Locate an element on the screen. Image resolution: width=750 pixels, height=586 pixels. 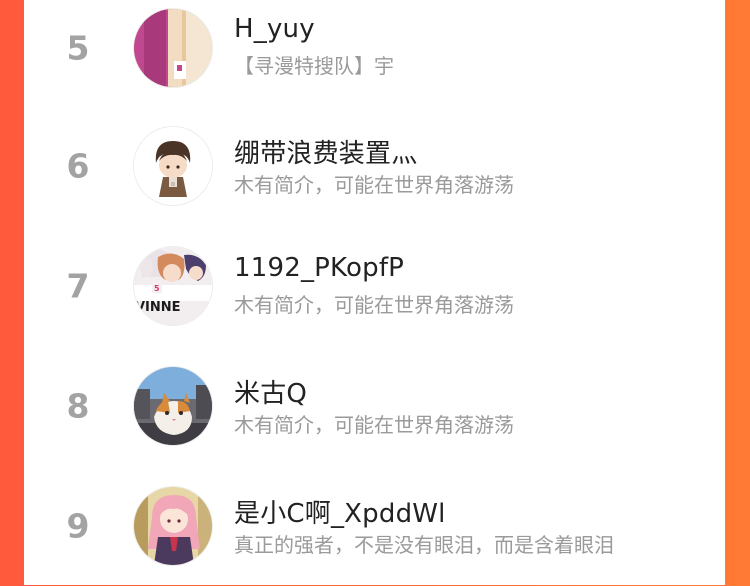
user-name: 是小C啊_XpddWl is located at coordinates (340, 511).